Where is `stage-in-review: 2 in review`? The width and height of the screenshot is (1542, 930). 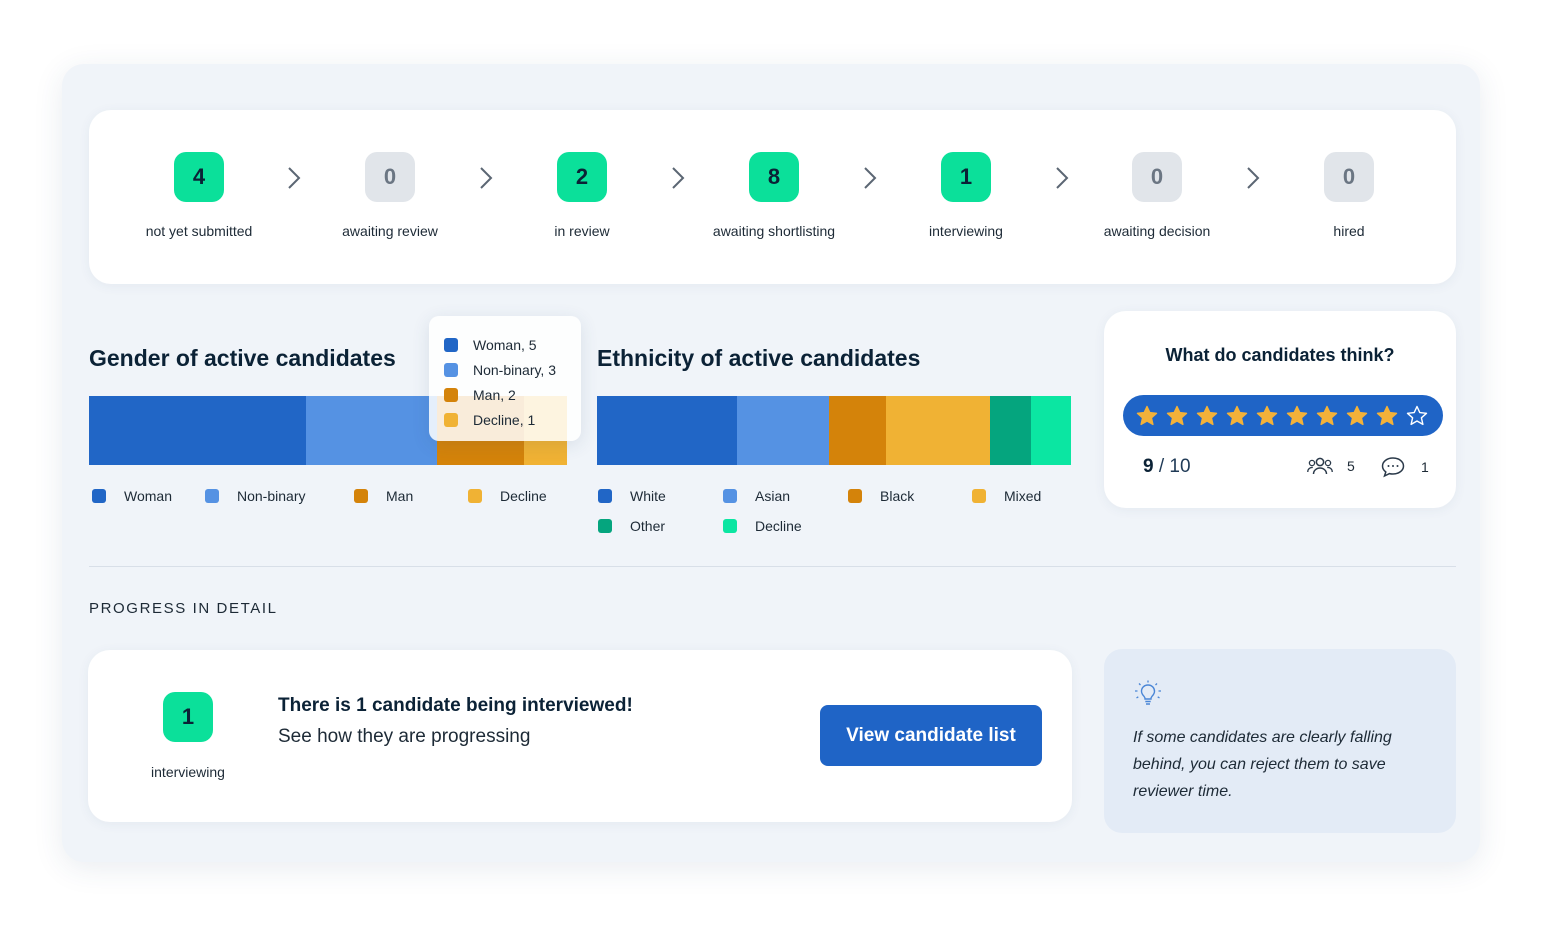 stage-in-review: 2 in review is located at coordinates (582, 195).